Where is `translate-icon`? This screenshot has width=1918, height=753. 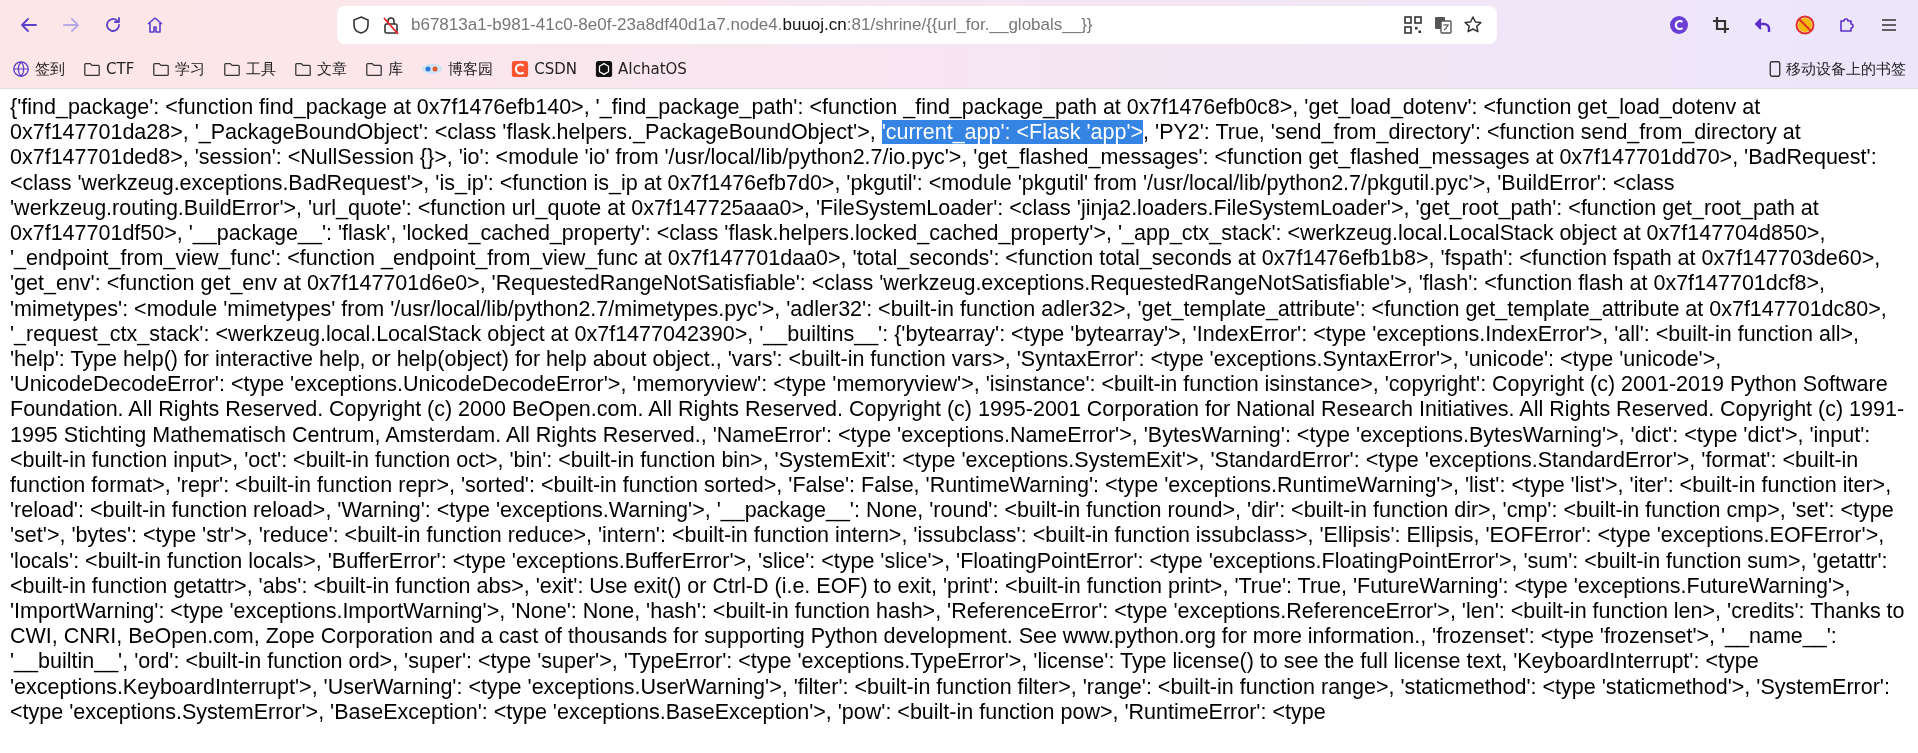
translate-icon is located at coordinates (1443, 25).